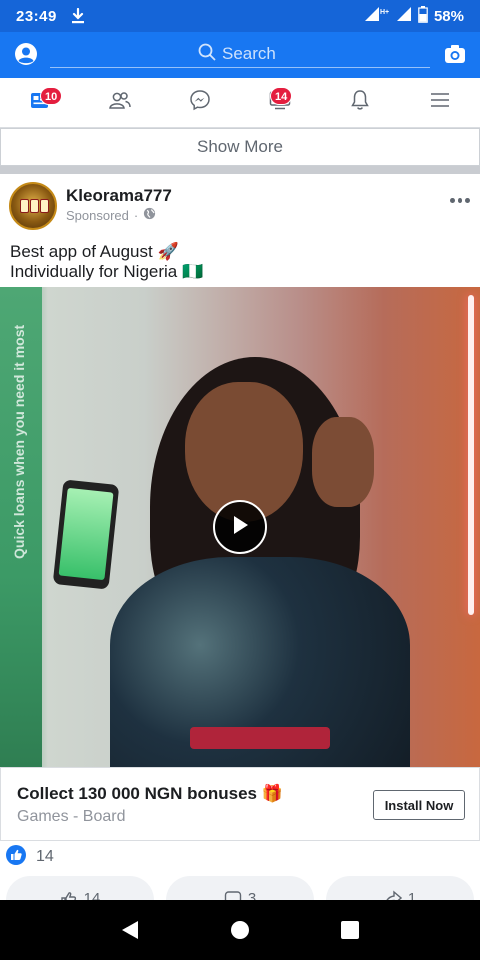 The image size is (480, 960). I want to click on bell-icon, so click(360, 102).